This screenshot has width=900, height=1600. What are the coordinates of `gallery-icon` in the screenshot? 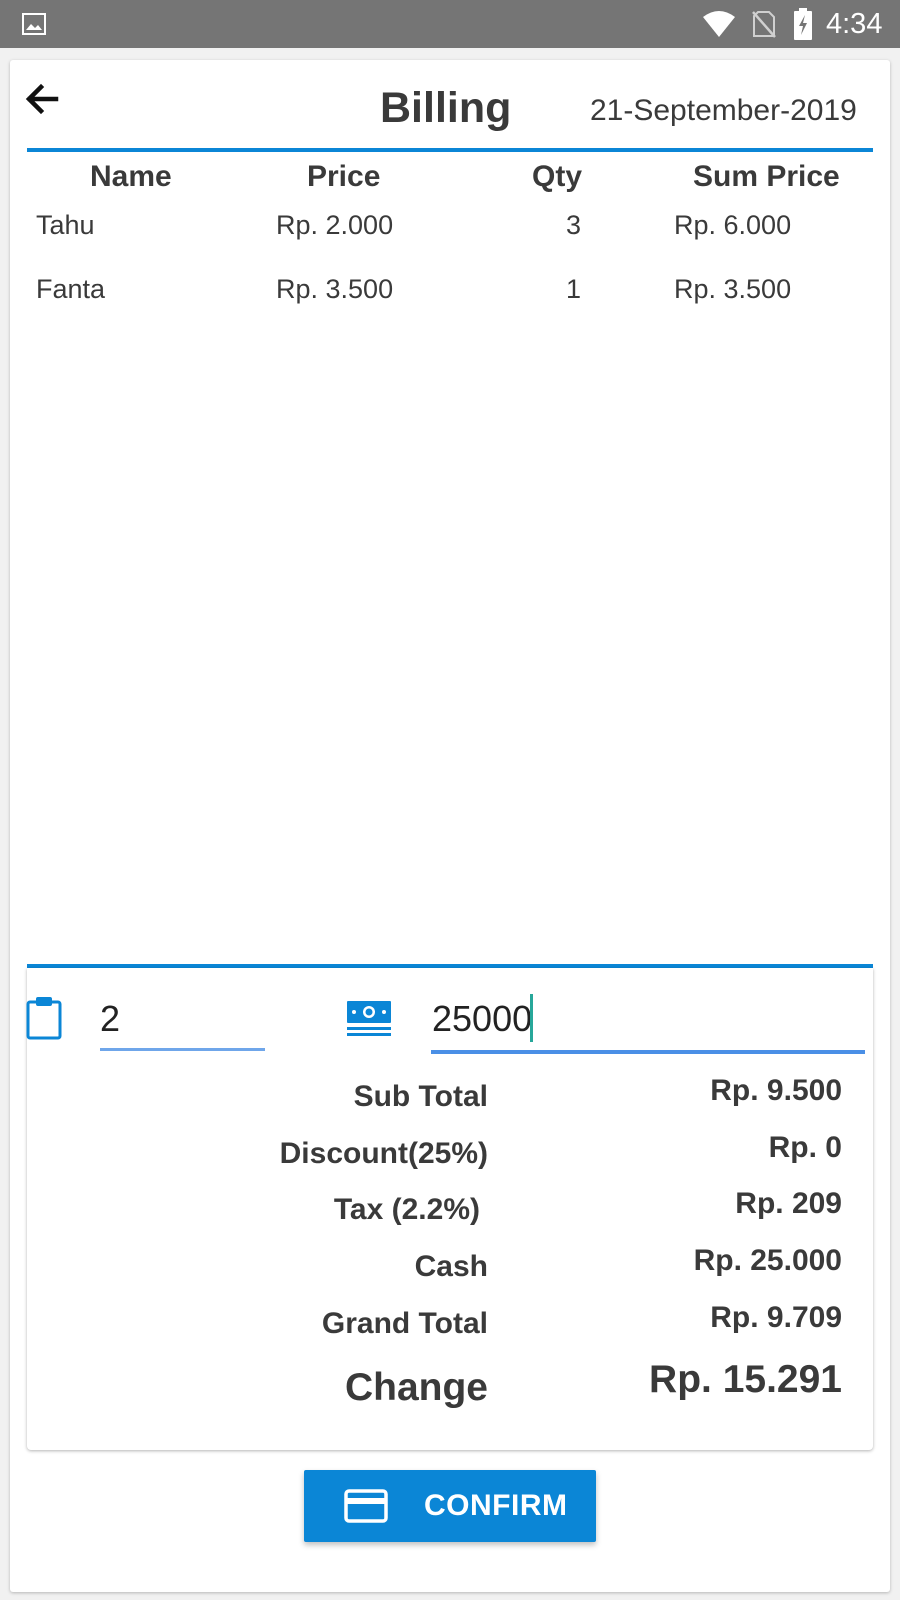 It's located at (34, 24).